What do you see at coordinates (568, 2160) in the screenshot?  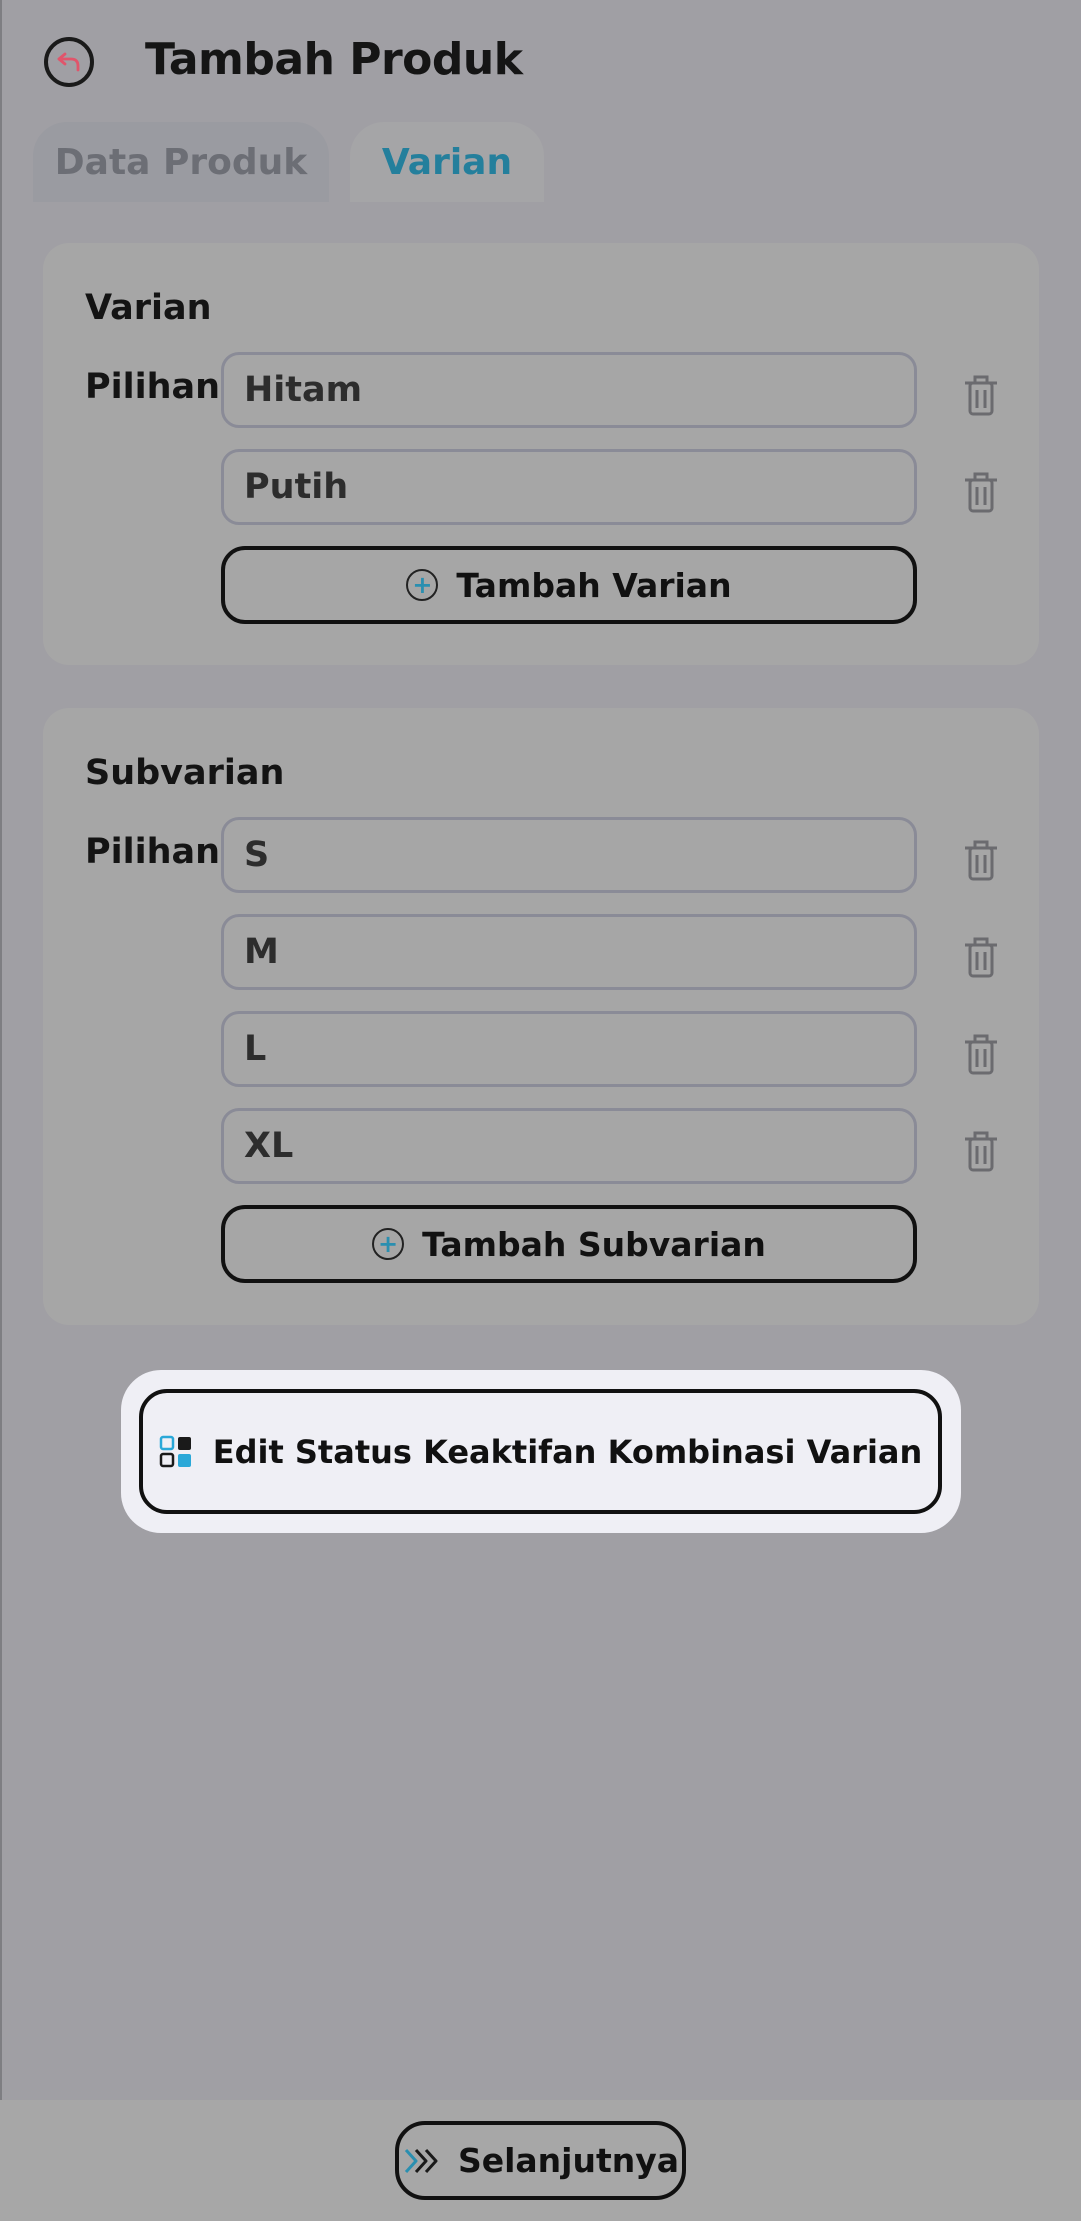 I see `next-label: Selanjutnya` at bounding box center [568, 2160].